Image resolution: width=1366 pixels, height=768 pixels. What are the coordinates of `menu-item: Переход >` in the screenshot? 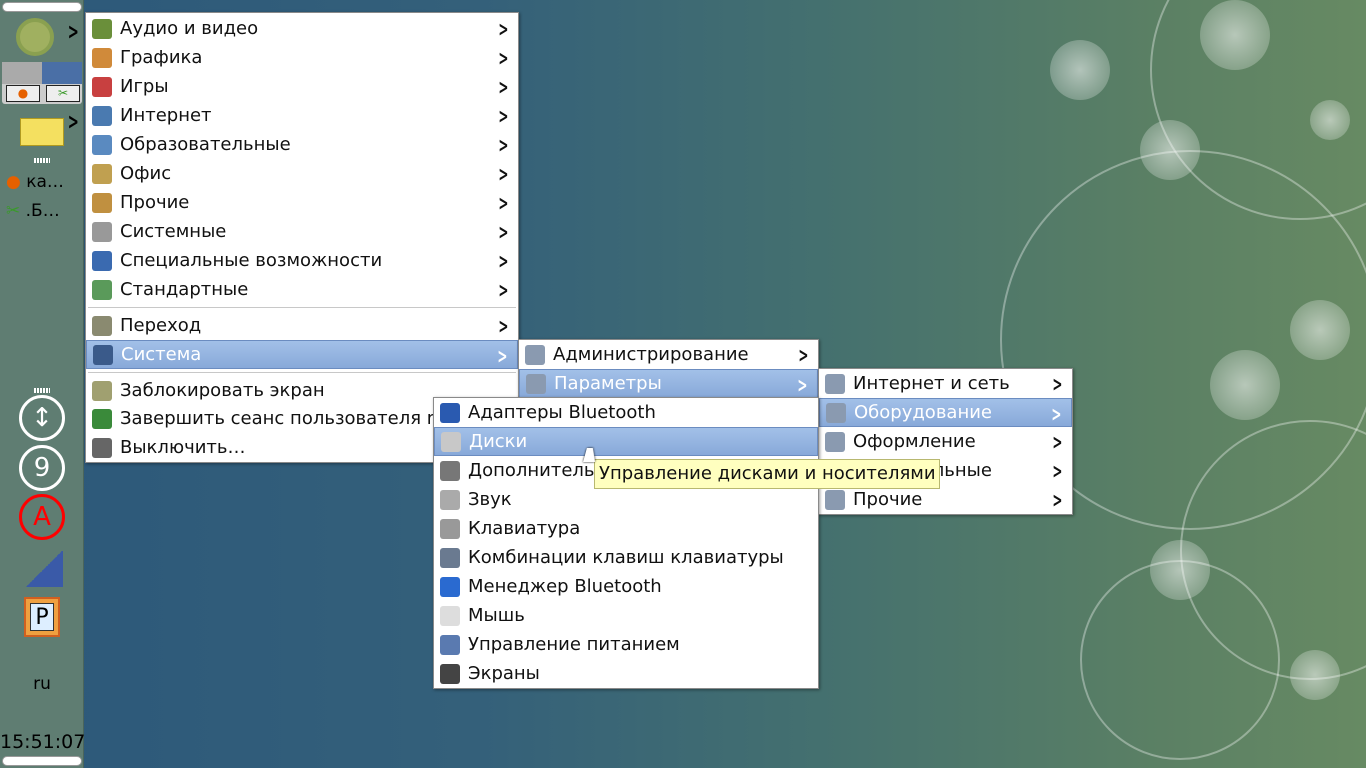 It's located at (302, 325).